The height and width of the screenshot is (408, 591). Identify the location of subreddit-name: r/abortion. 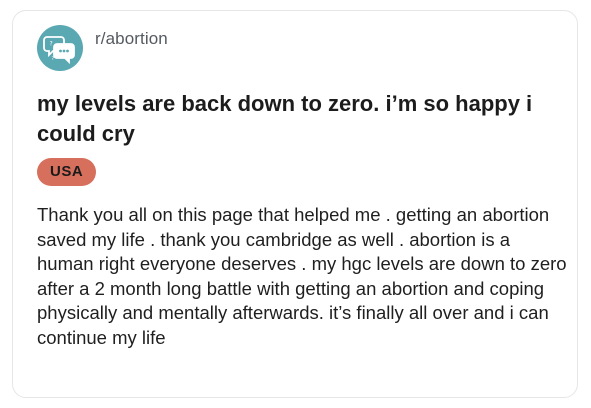
(131, 39).